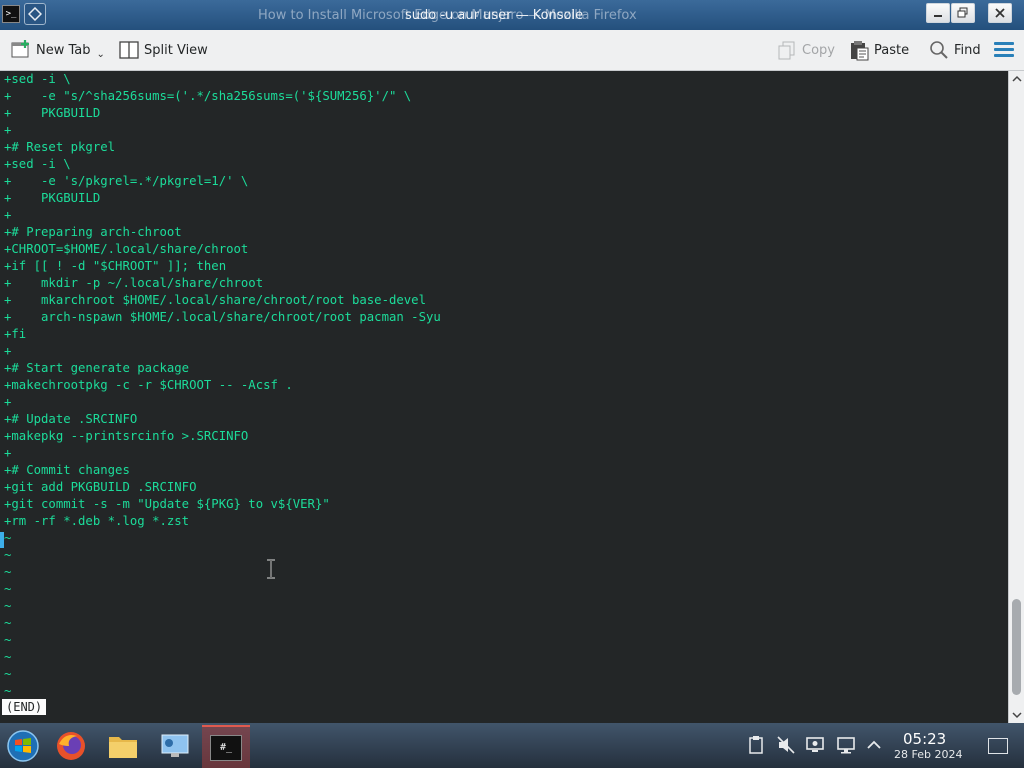 Image resolution: width=1024 pixels, height=768 pixels. Describe the element at coordinates (100, 487) in the screenshot. I see `terminal-line: +git add PKGBUILD .SRCINFO` at that location.